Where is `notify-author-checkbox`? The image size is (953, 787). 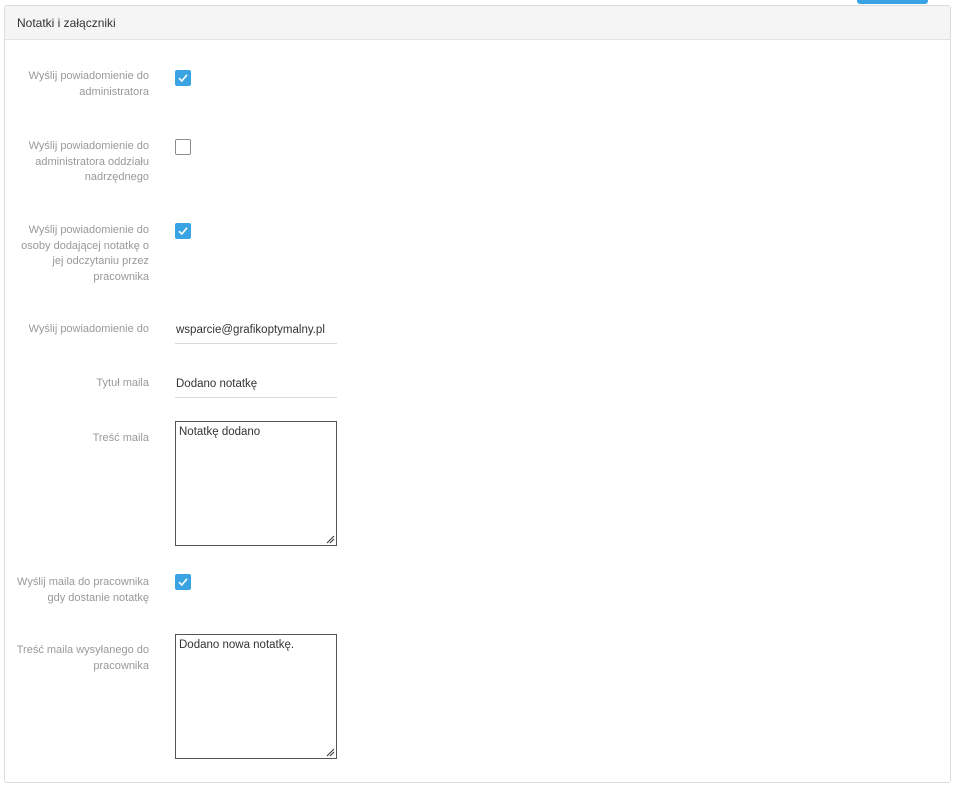 notify-author-checkbox is located at coordinates (183, 231).